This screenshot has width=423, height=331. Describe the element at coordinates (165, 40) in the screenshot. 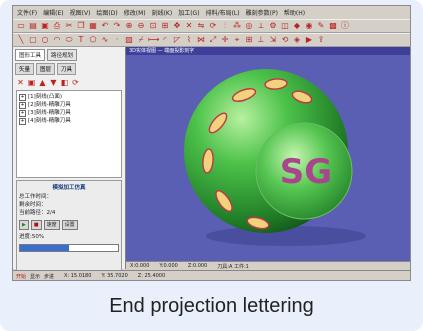

I see `fillet-icon: ◜` at that location.